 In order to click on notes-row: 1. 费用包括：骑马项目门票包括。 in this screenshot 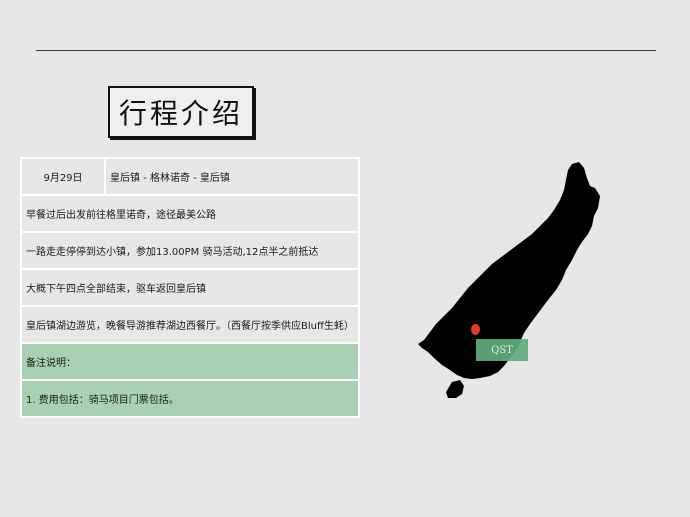, I will do `click(190, 398)`.